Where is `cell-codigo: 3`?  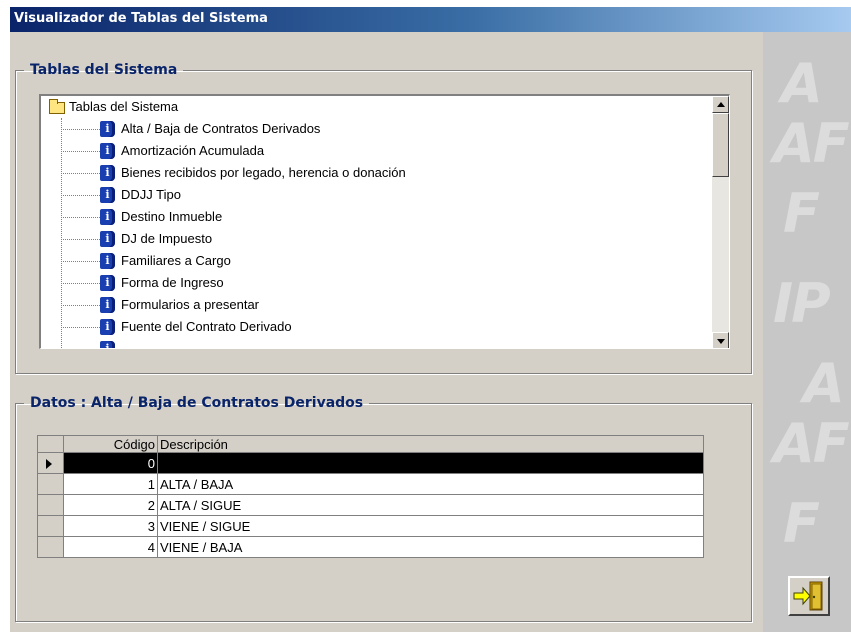 cell-codigo: 3 is located at coordinates (110, 526).